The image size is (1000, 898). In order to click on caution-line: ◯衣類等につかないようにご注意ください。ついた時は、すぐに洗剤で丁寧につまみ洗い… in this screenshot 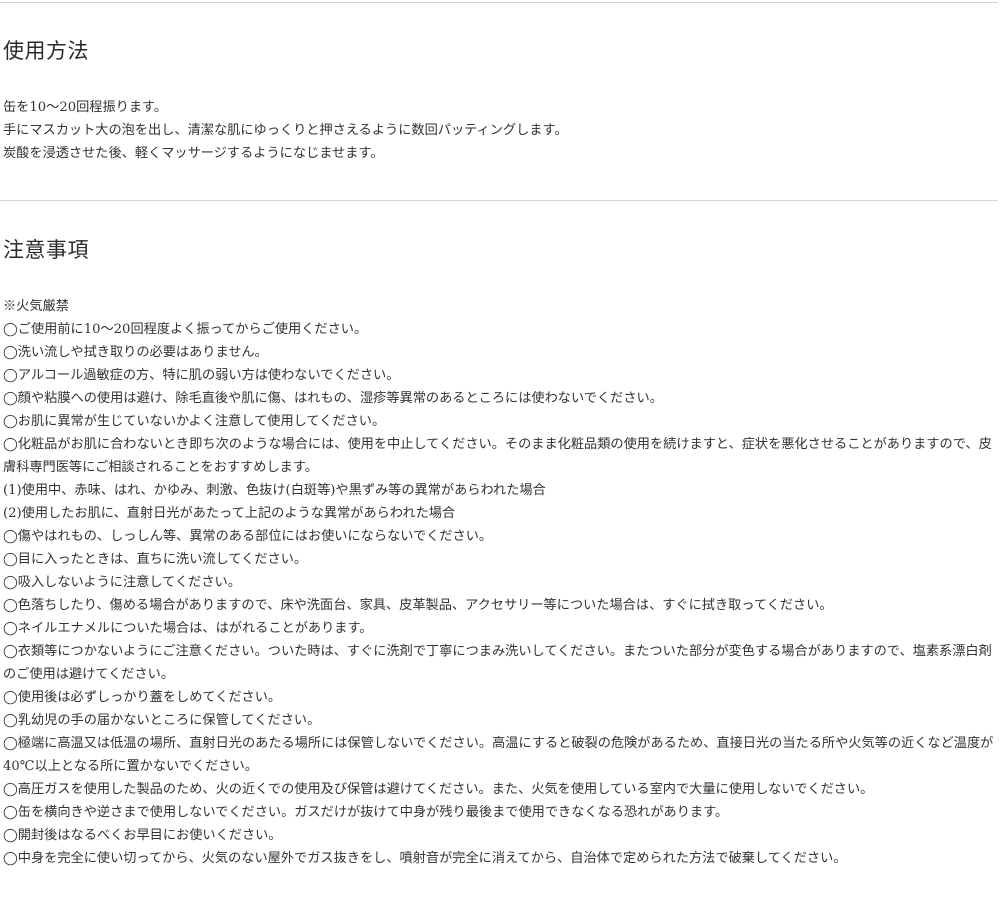, I will do `click(497, 663)`.